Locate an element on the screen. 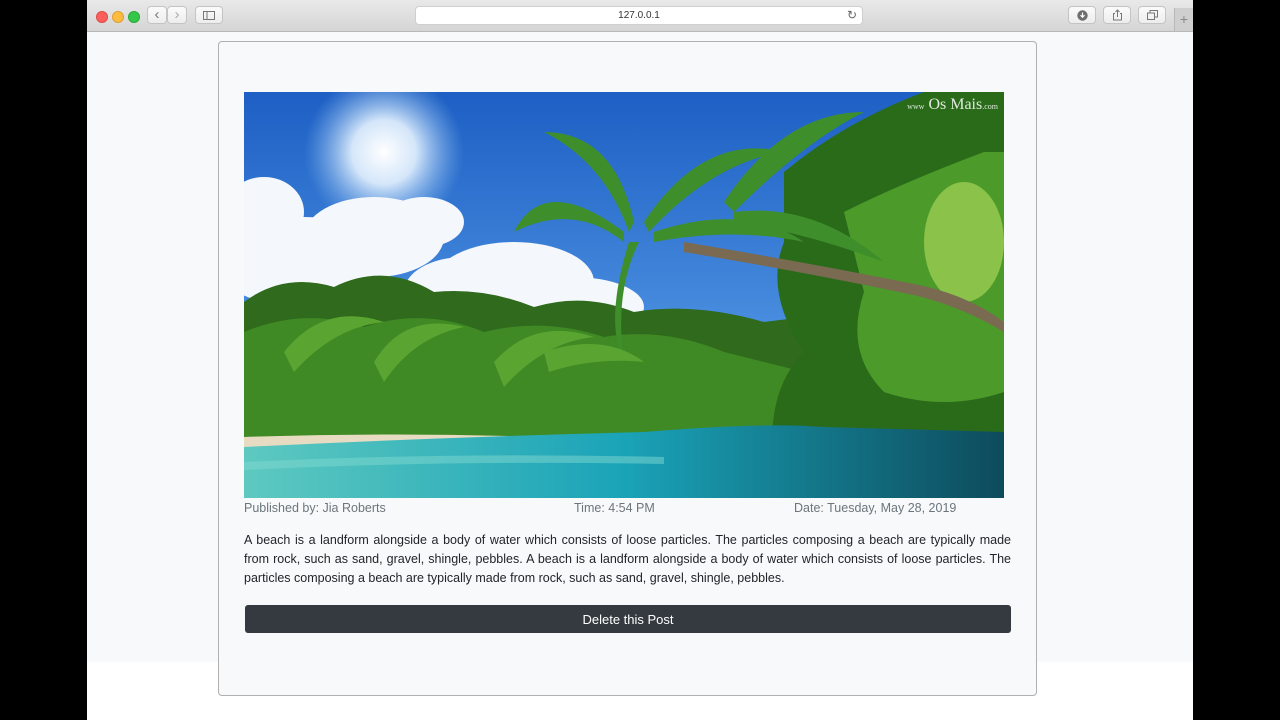 This screenshot has width=1280, height=720. watermark-suffix: .com is located at coordinates (990, 106).